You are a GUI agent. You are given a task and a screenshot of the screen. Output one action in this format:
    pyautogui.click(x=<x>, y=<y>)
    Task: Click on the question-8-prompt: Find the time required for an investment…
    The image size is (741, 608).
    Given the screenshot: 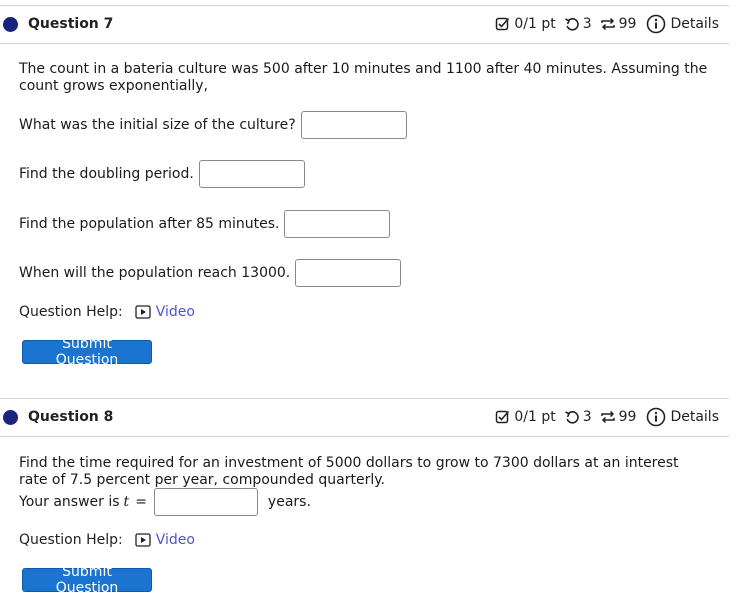 What is the action you would take?
    pyautogui.click(x=349, y=471)
    